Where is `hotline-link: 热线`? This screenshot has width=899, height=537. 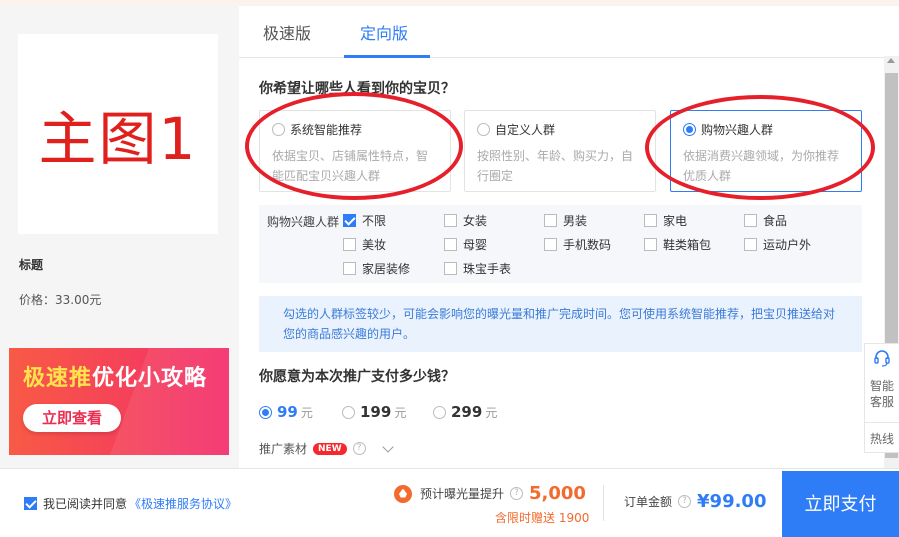 hotline-link: 热线 is located at coordinates (882, 438).